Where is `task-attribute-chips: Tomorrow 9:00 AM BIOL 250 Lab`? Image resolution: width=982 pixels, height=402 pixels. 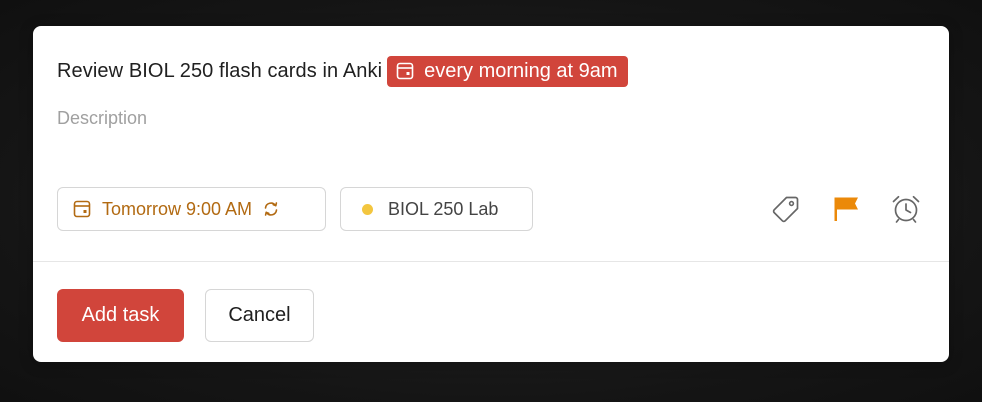 task-attribute-chips: Tomorrow 9:00 AM BIOL 250 Lab is located at coordinates (295, 209).